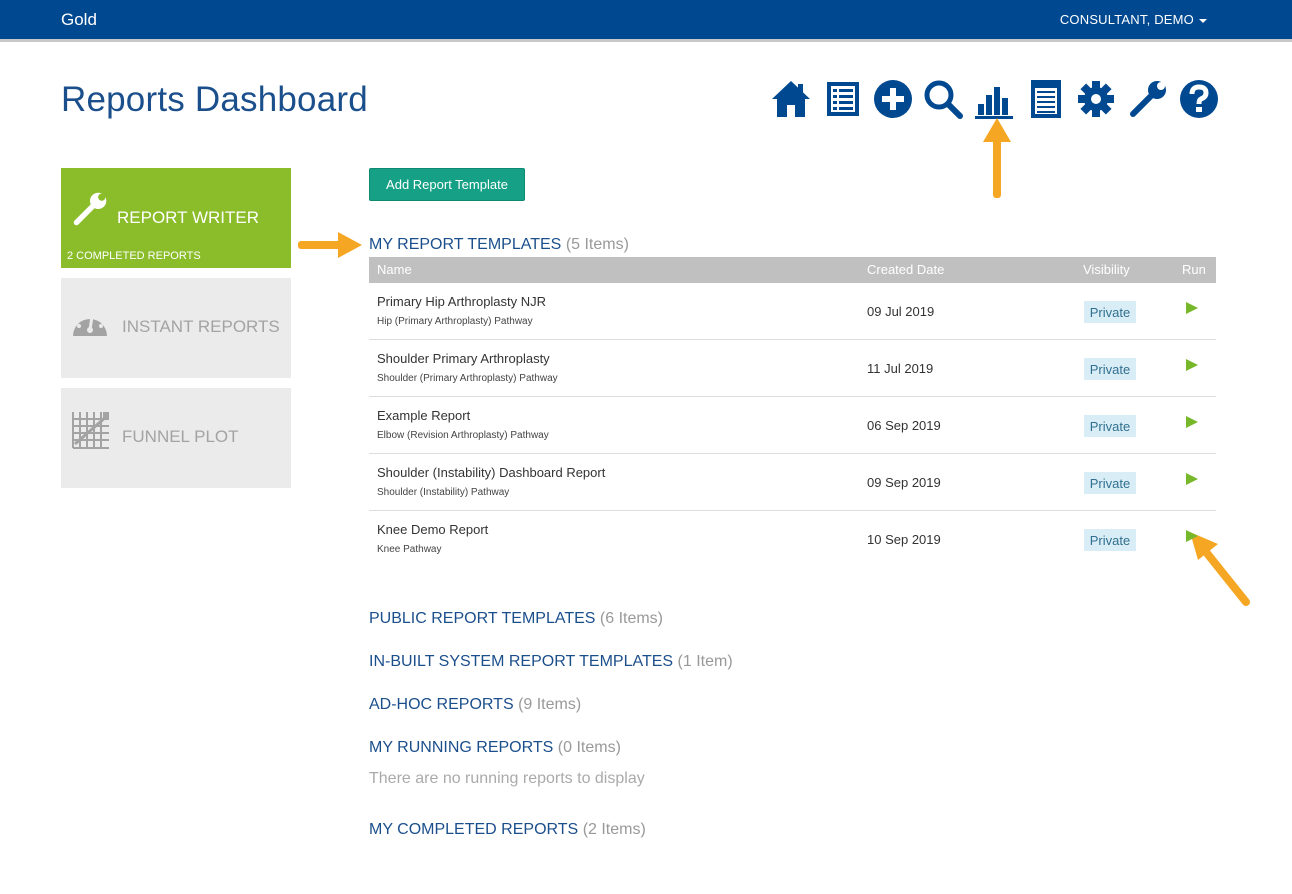  Describe the element at coordinates (330, 245) in the screenshot. I see `annotation-arrow-right` at that location.